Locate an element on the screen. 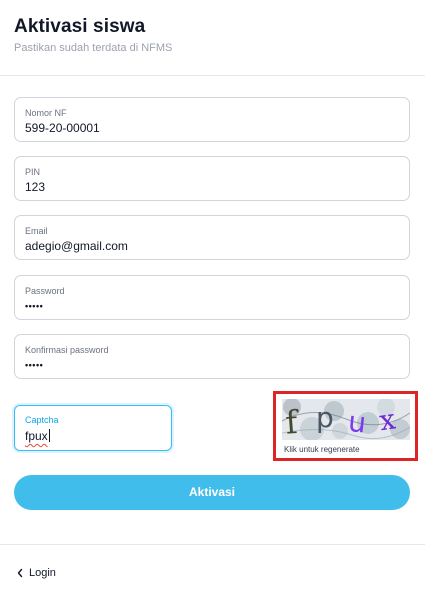  captcha-image: f p u x is located at coordinates (346, 419).